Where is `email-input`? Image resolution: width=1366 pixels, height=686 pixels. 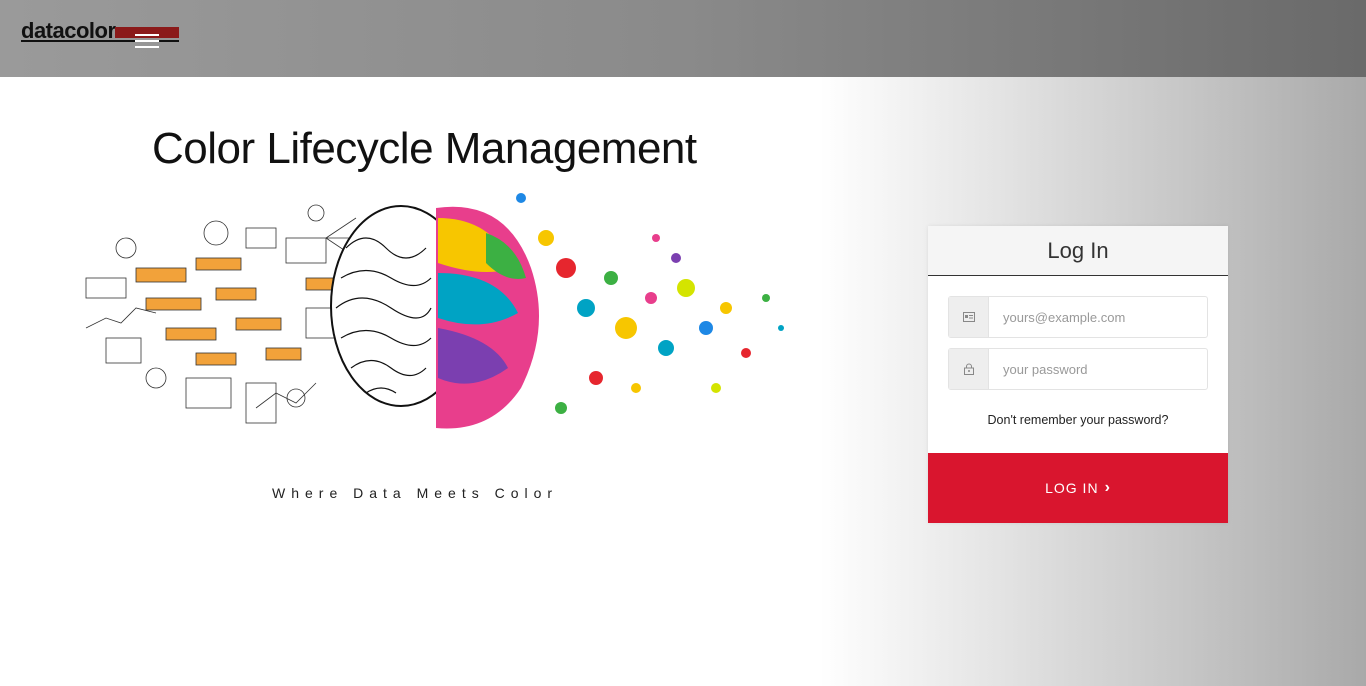 email-input is located at coordinates (1098, 317).